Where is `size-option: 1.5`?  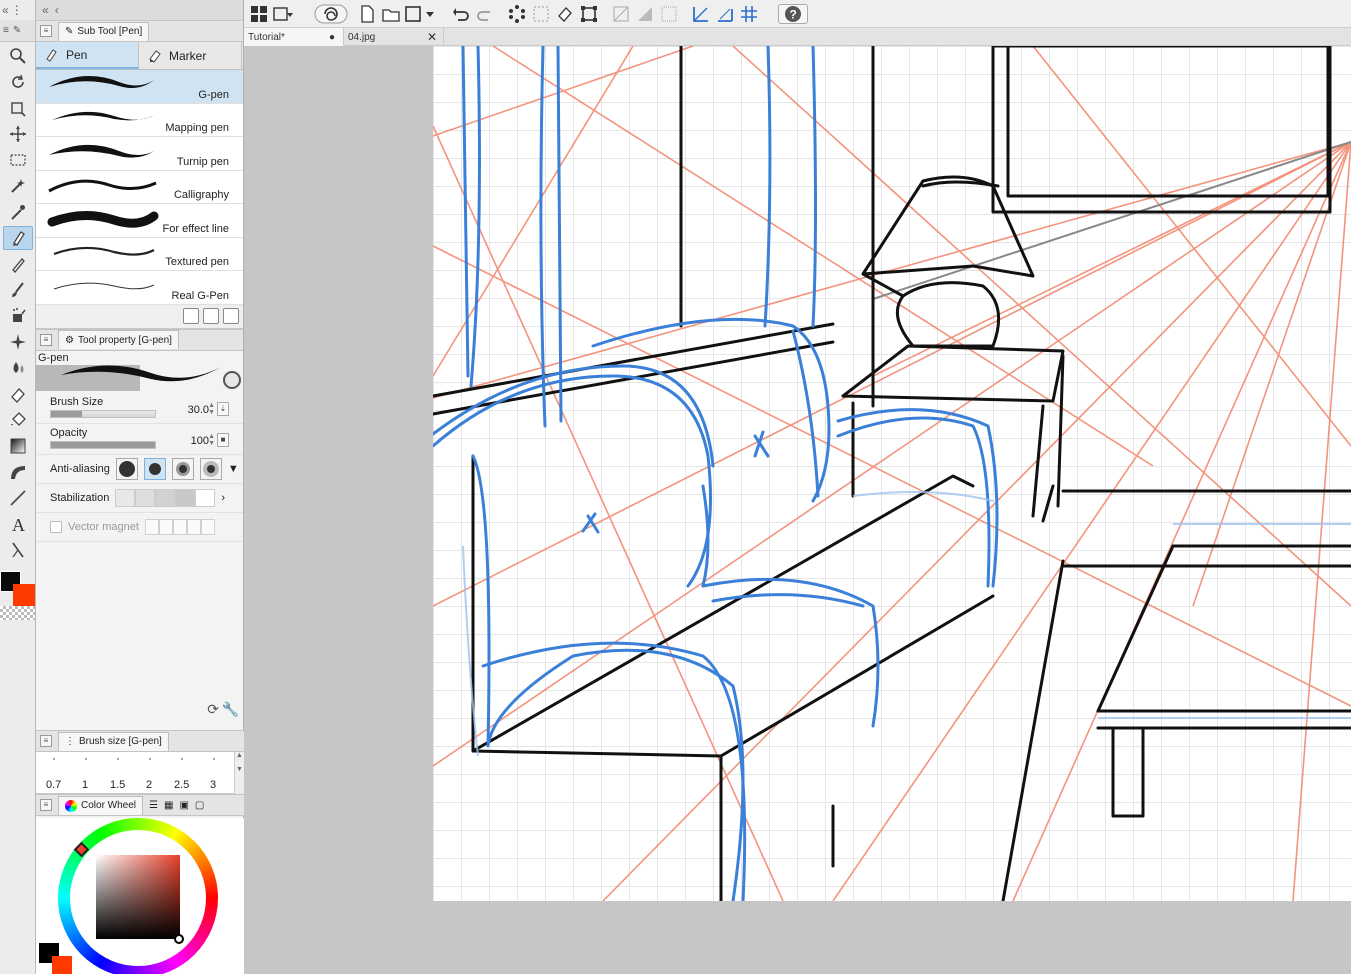 size-option: 1.5 is located at coordinates (117, 785).